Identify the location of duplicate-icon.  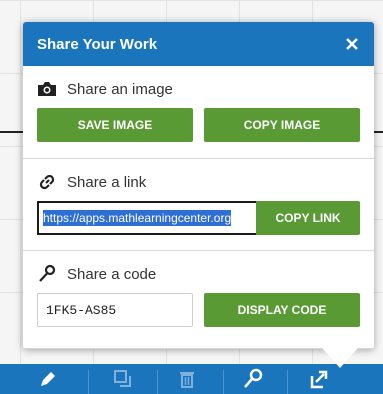
(123, 379).